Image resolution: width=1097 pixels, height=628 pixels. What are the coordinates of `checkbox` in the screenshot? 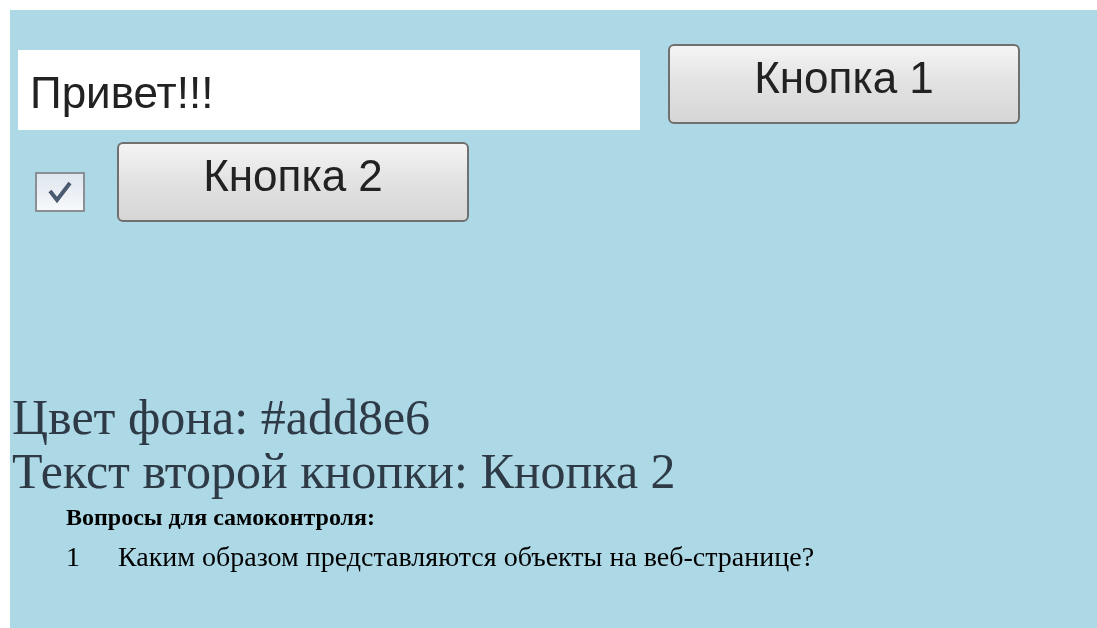 It's located at (60, 192).